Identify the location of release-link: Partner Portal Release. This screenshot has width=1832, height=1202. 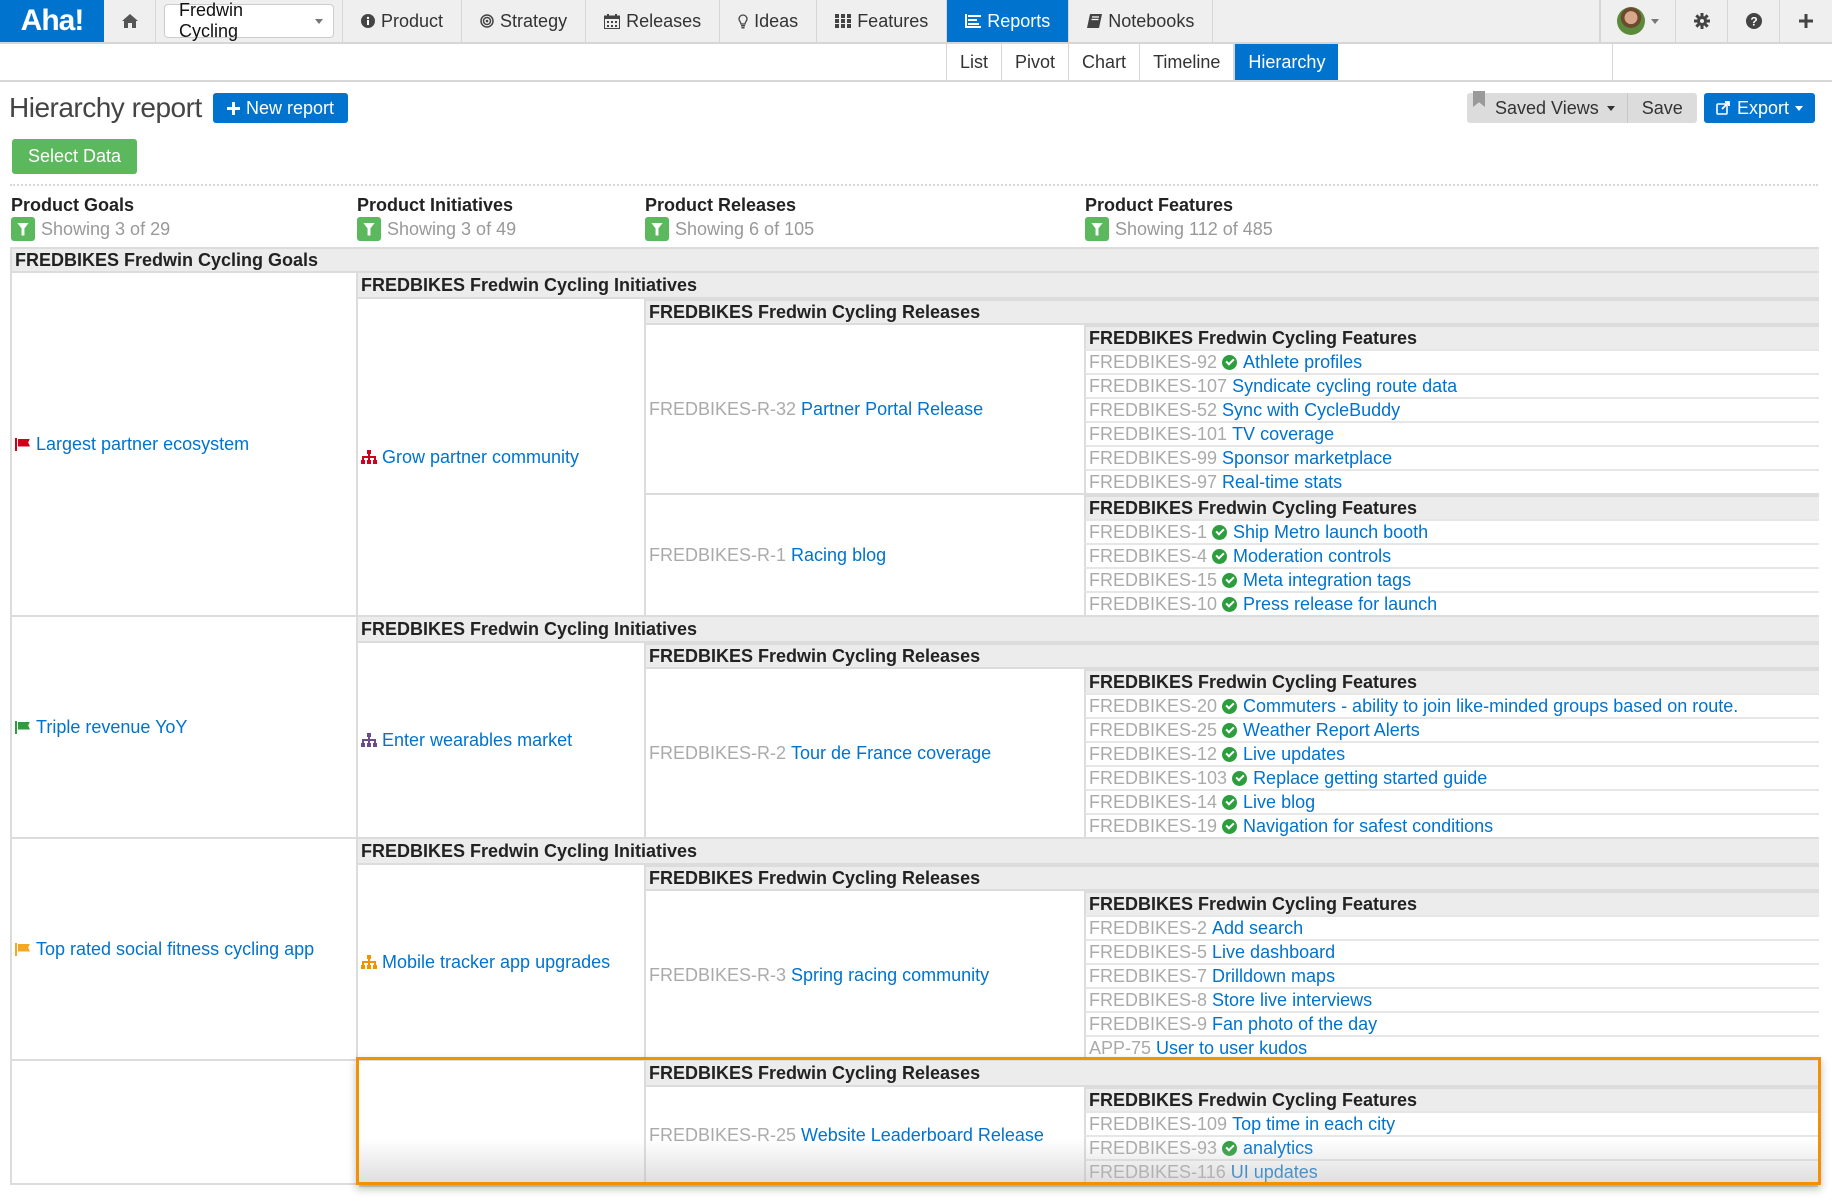
(892, 409).